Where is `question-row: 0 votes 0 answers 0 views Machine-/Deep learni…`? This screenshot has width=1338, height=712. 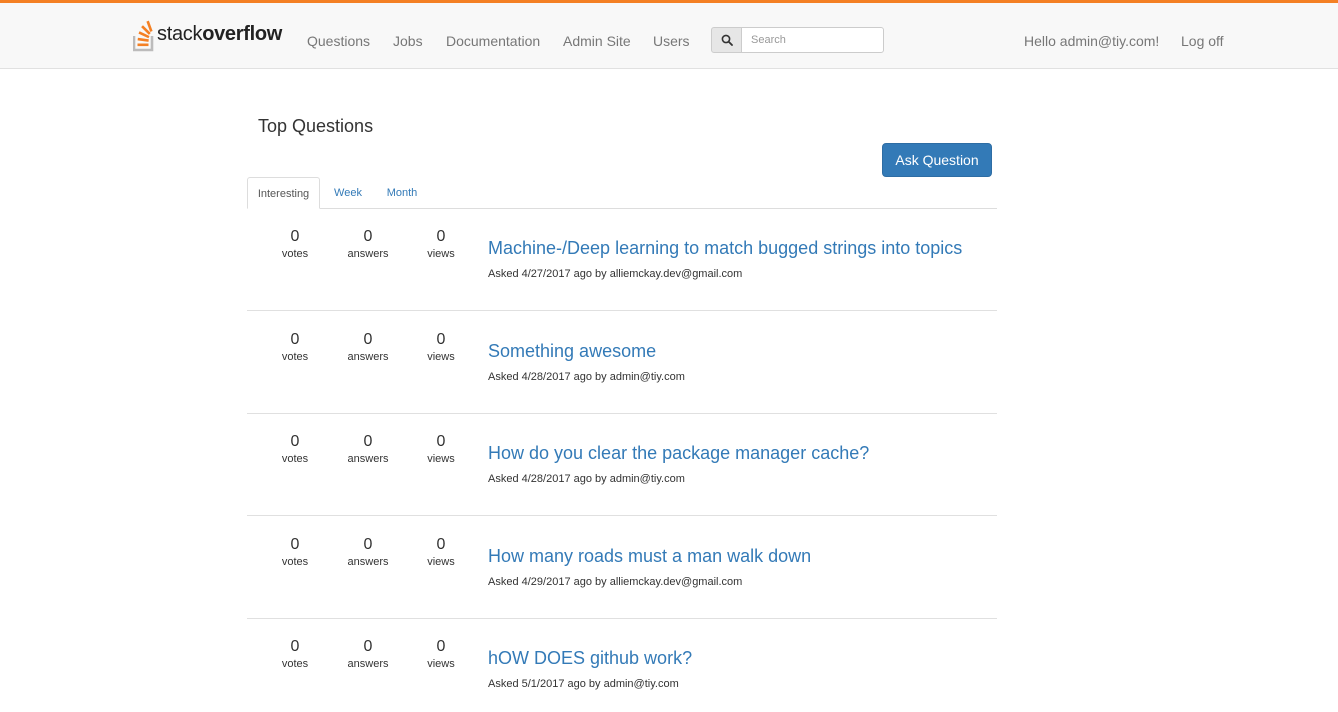 question-row: 0 votes 0 answers 0 views Machine-/Deep learni… is located at coordinates (622, 260).